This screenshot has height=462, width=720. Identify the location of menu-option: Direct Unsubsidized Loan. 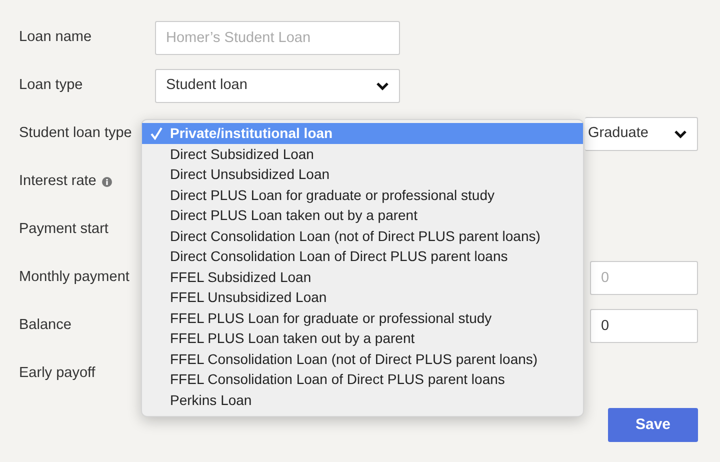
(362, 174).